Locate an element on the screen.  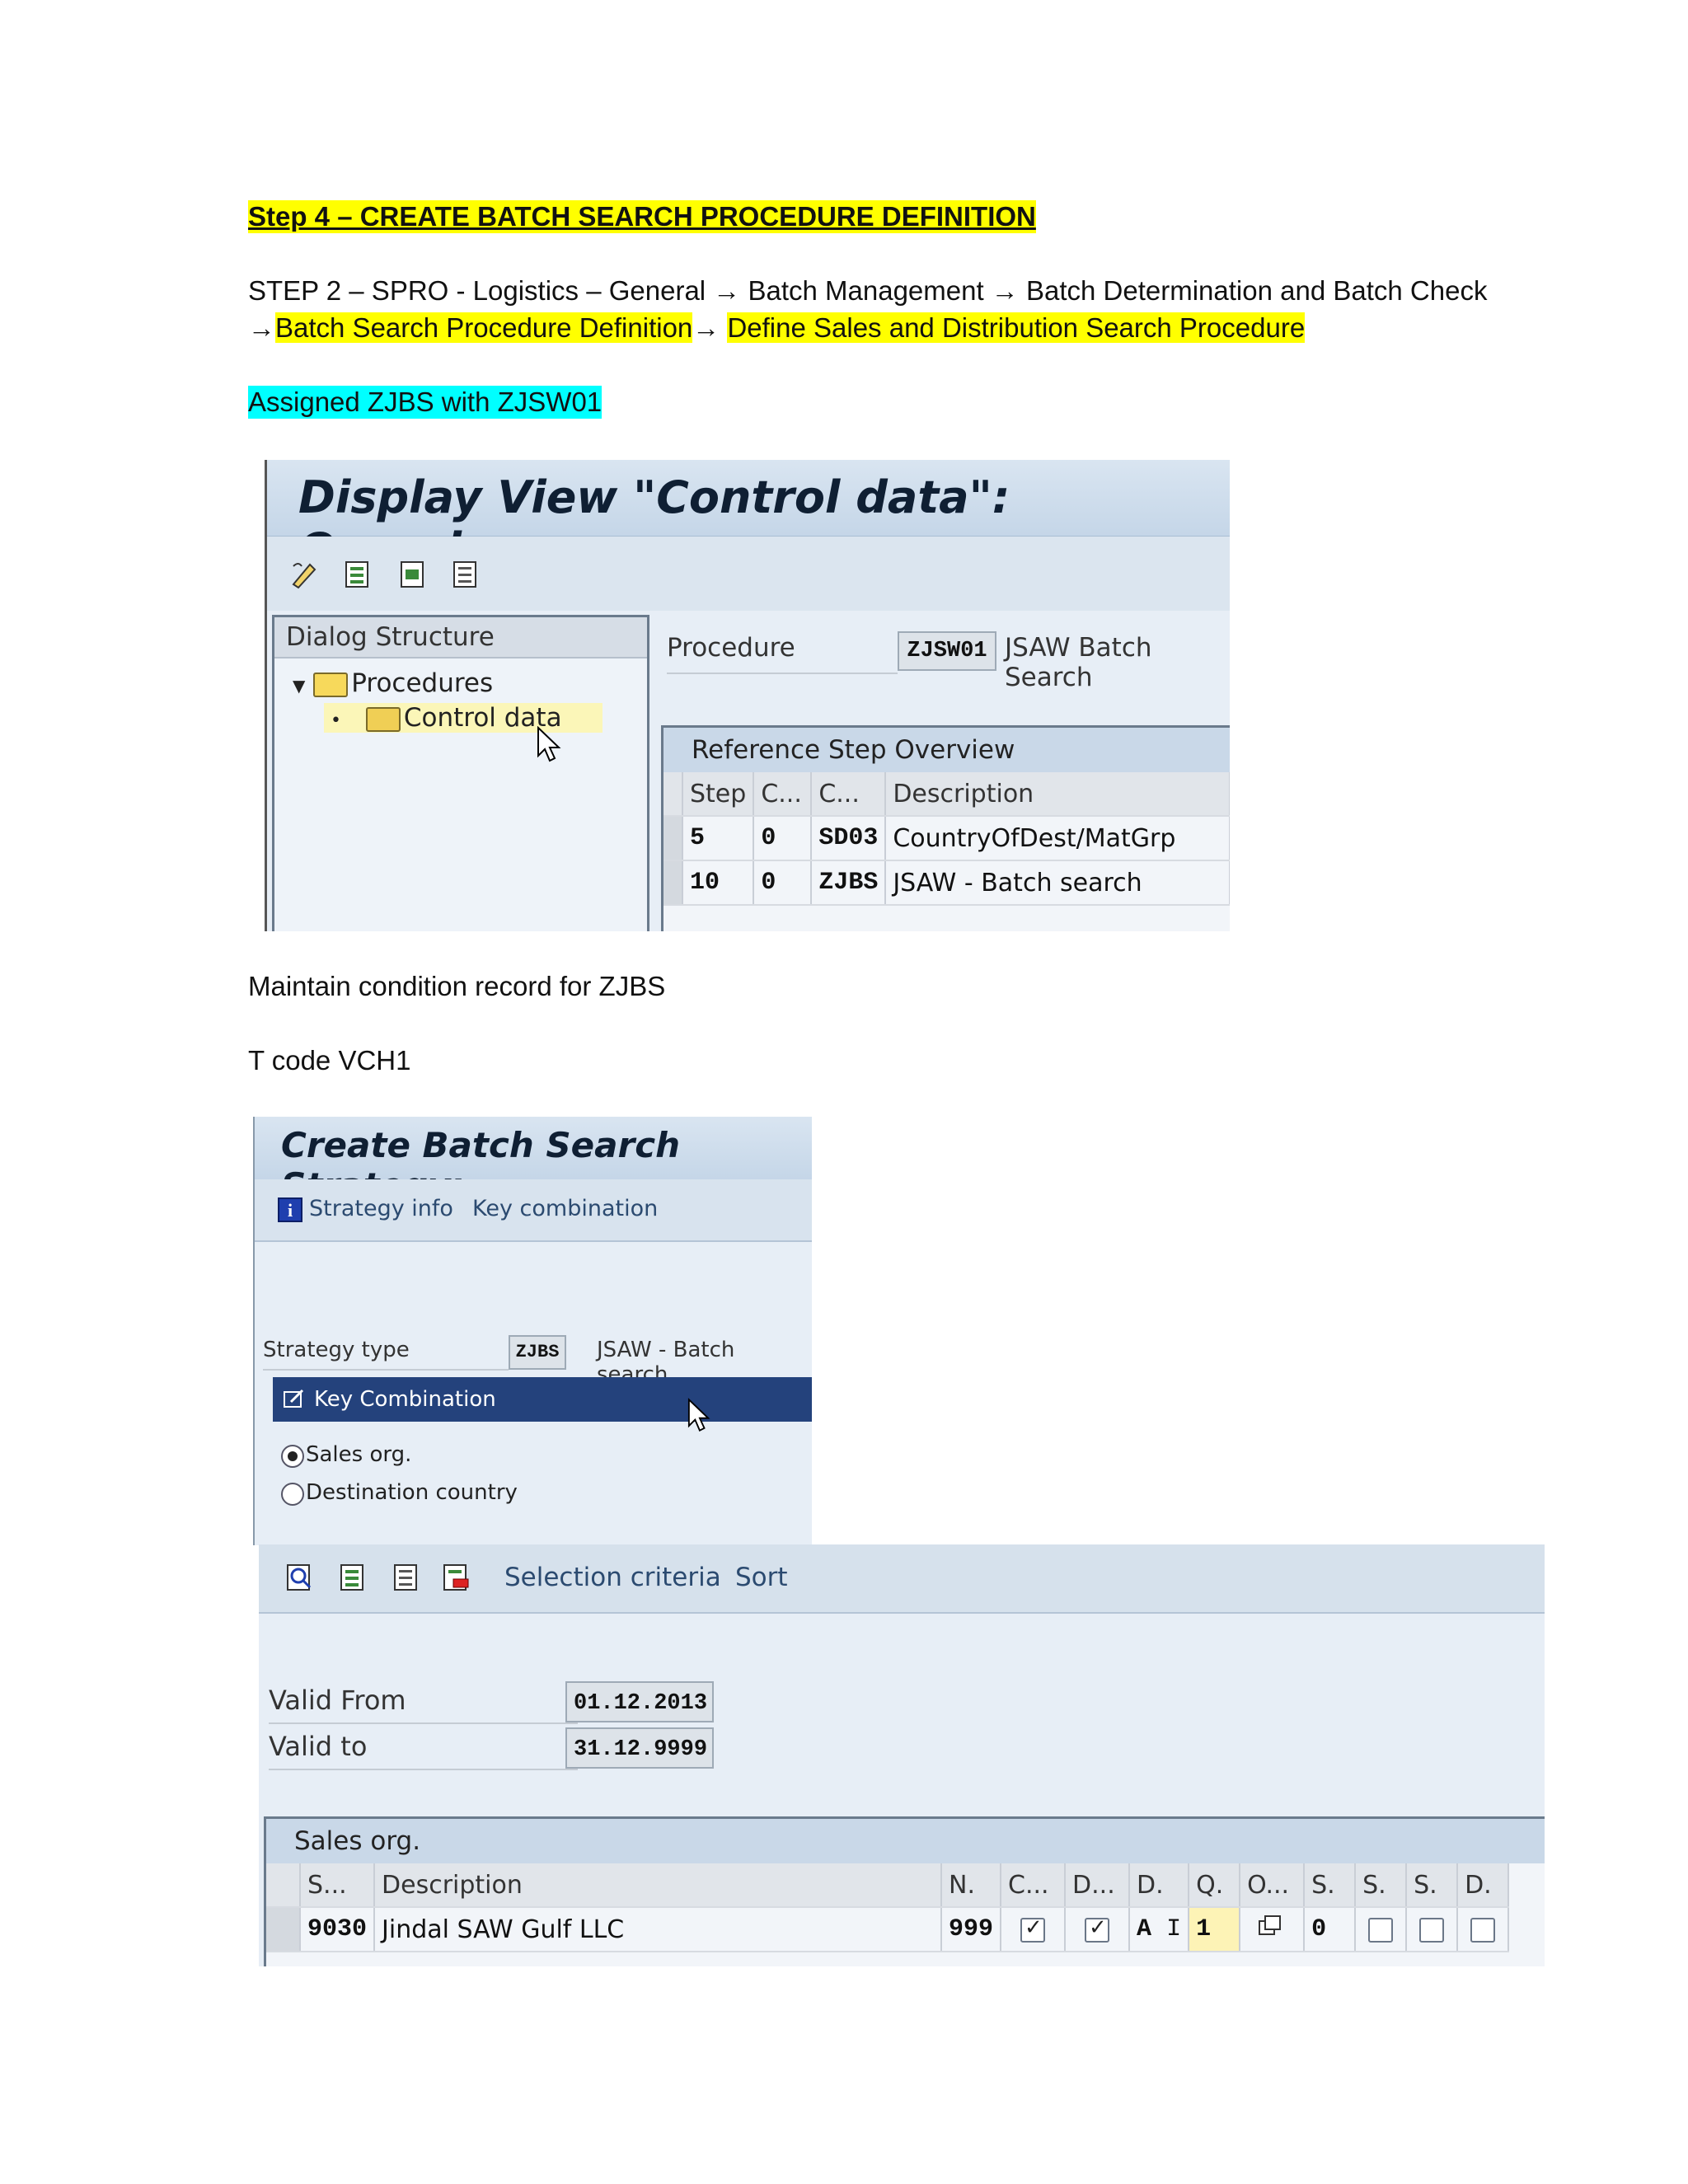
table-row: 5 0 SD03 CountryOfDest/MatGrp is located at coordinates (947, 838).